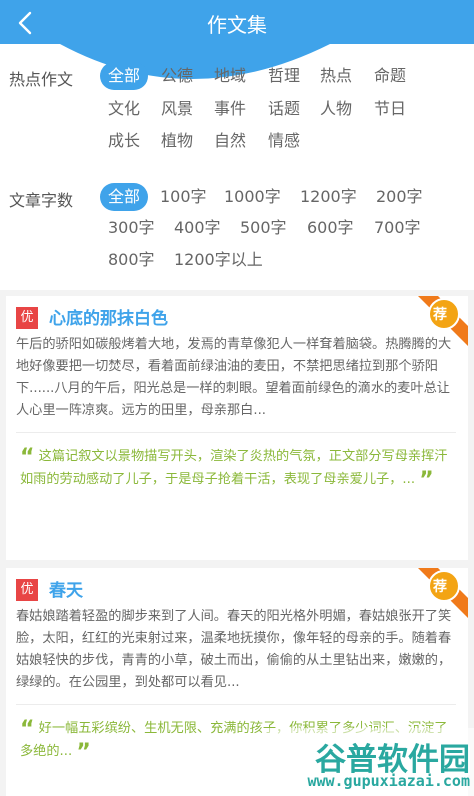 The height and width of the screenshot is (796, 474). Describe the element at coordinates (230, 109) in the screenshot. I see `hot-option: 事件` at that location.